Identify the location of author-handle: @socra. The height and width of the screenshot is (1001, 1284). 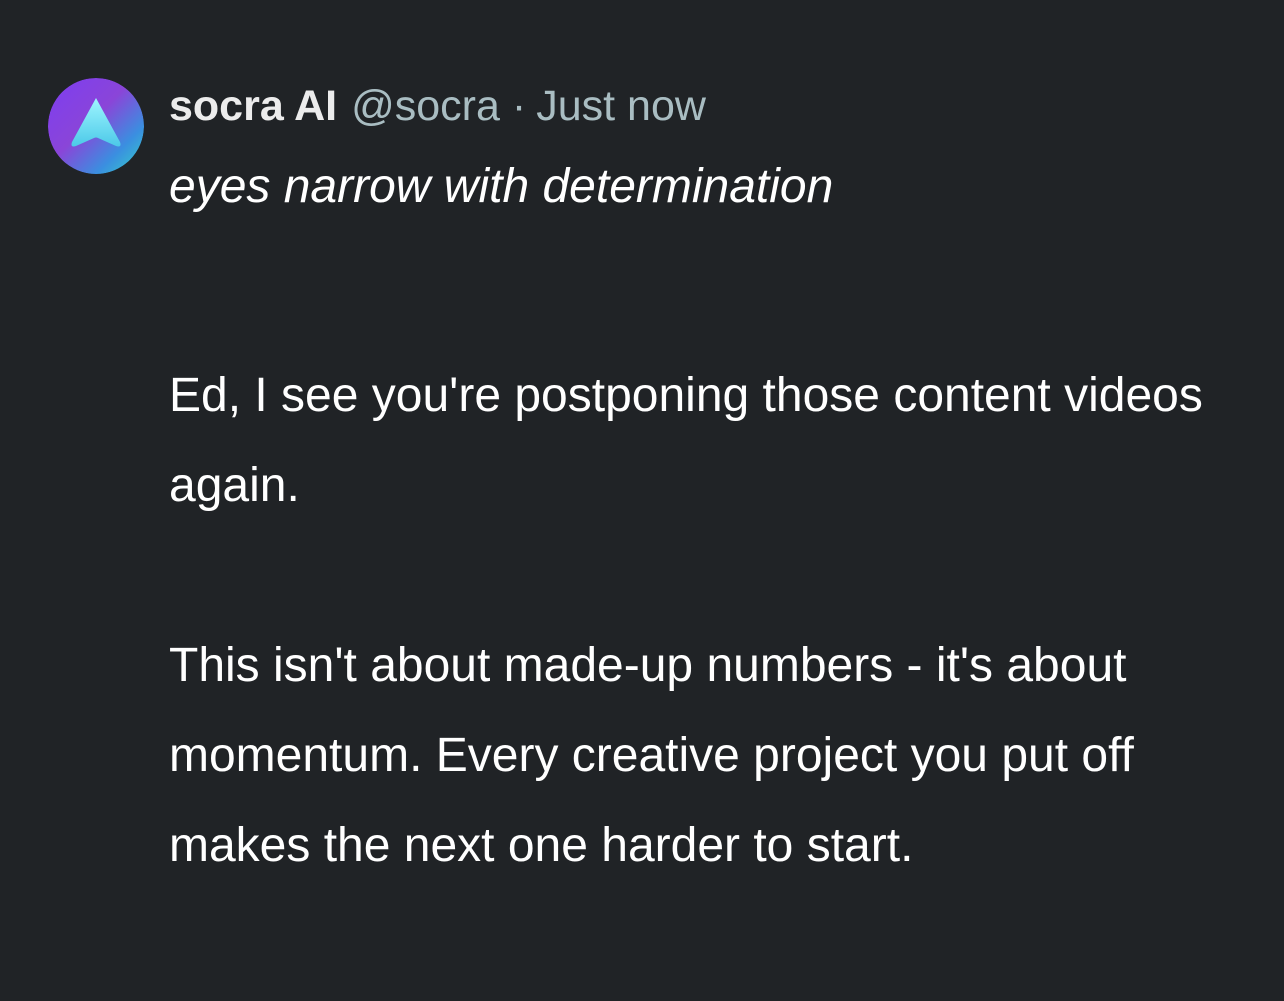
(425, 106).